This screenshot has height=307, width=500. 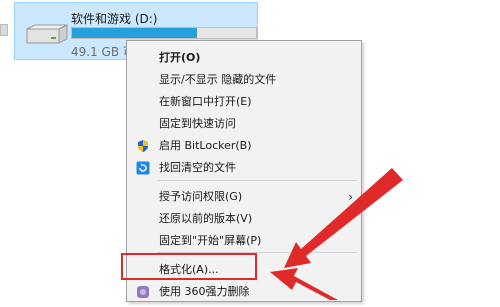 What do you see at coordinates (197, 123) in the screenshot?
I see `menu-item-label: 固定到快速访问` at bounding box center [197, 123].